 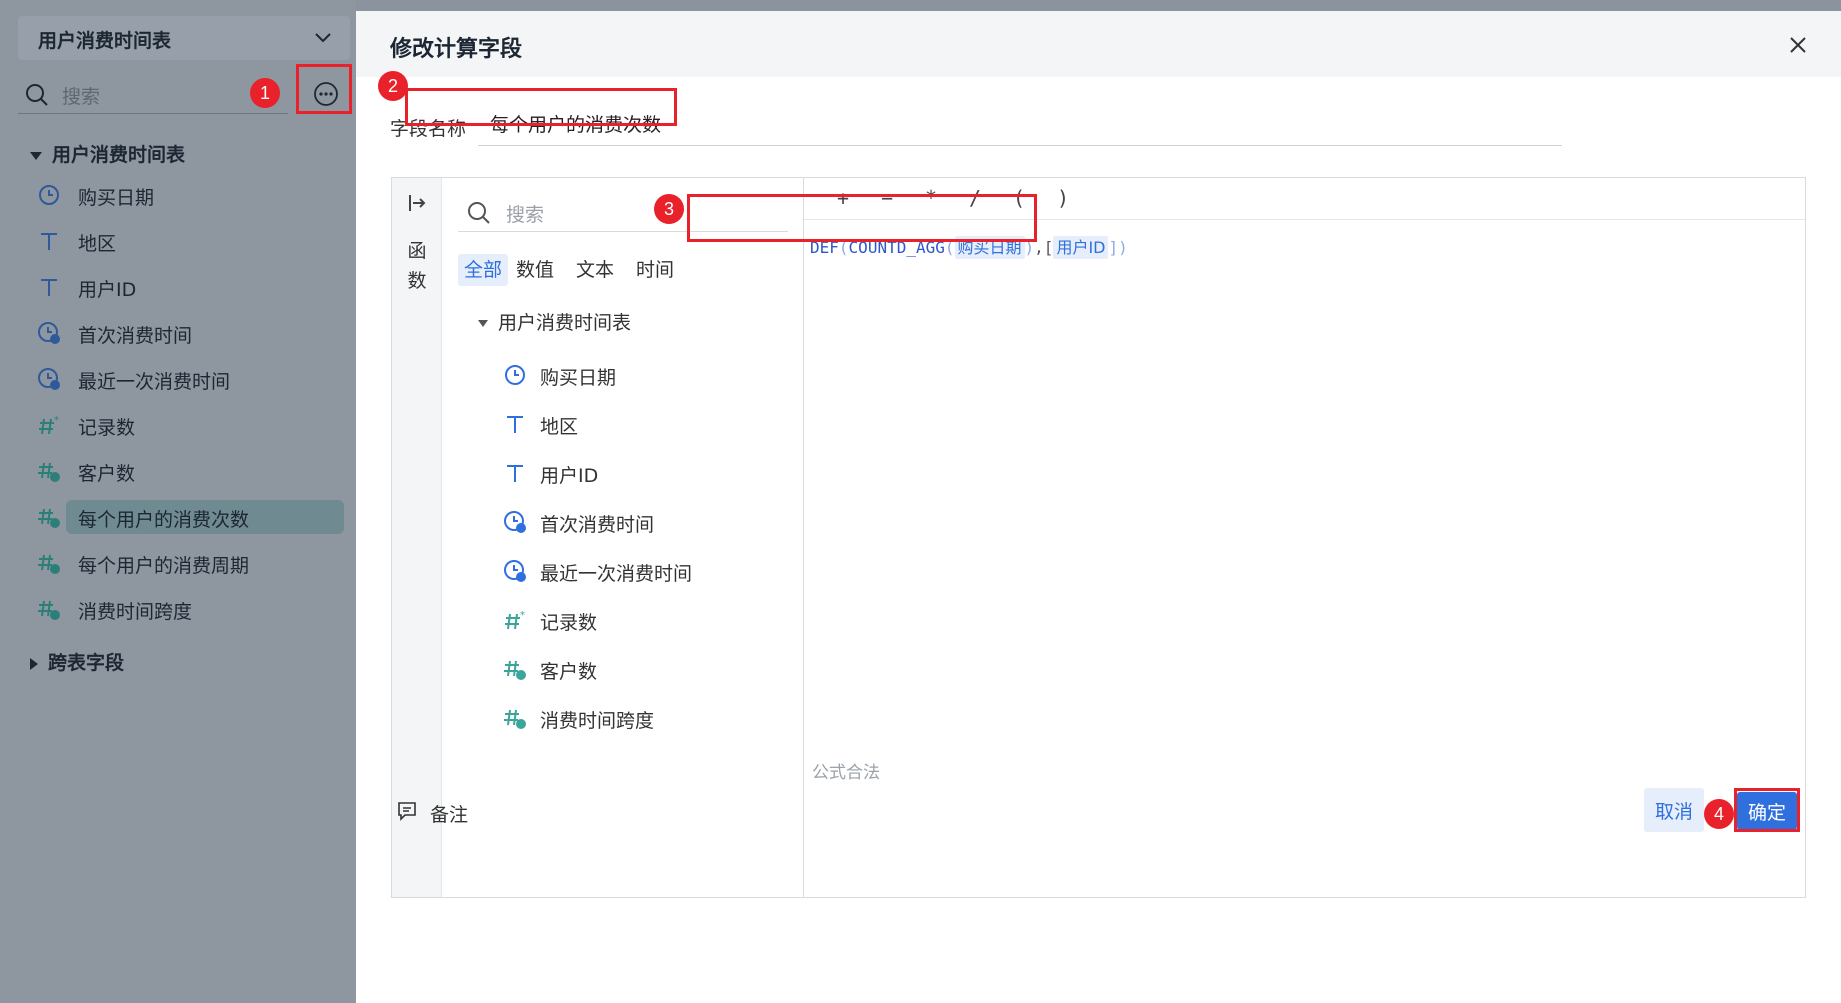 What do you see at coordinates (190, 471) in the screenshot?
I see `sidebar-field-item: 客户数` at bounding box center [190, 471].